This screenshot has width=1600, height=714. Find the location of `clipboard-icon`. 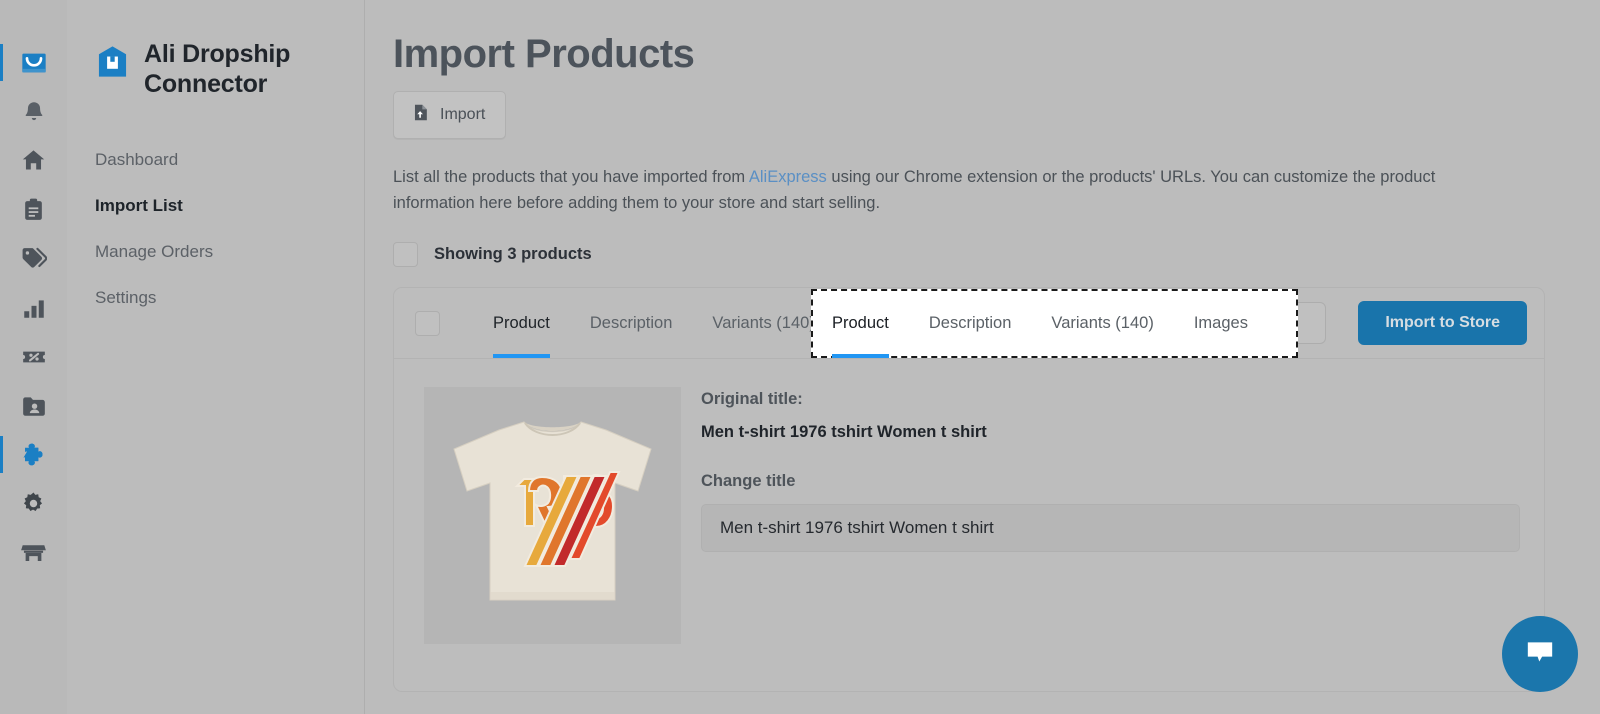

clipboard-icon is located at coordinates (33, 209).